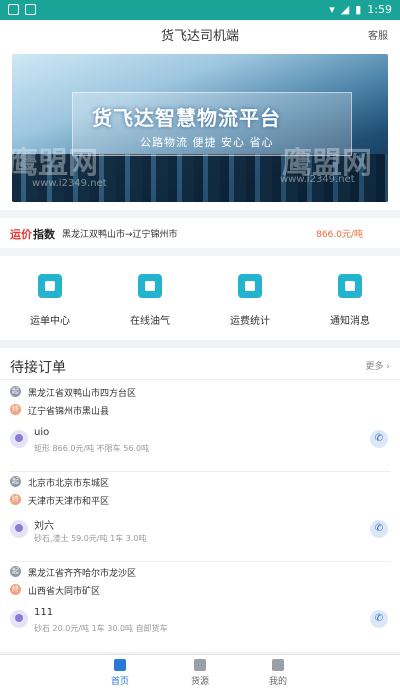 Image resolution: width=400 pixels, height=690 pixels. What do you see at coordinates (69, 484) in the screenshot?
I see `order-origin: 北京市北京市东城区` at bounding box center [69, 484].